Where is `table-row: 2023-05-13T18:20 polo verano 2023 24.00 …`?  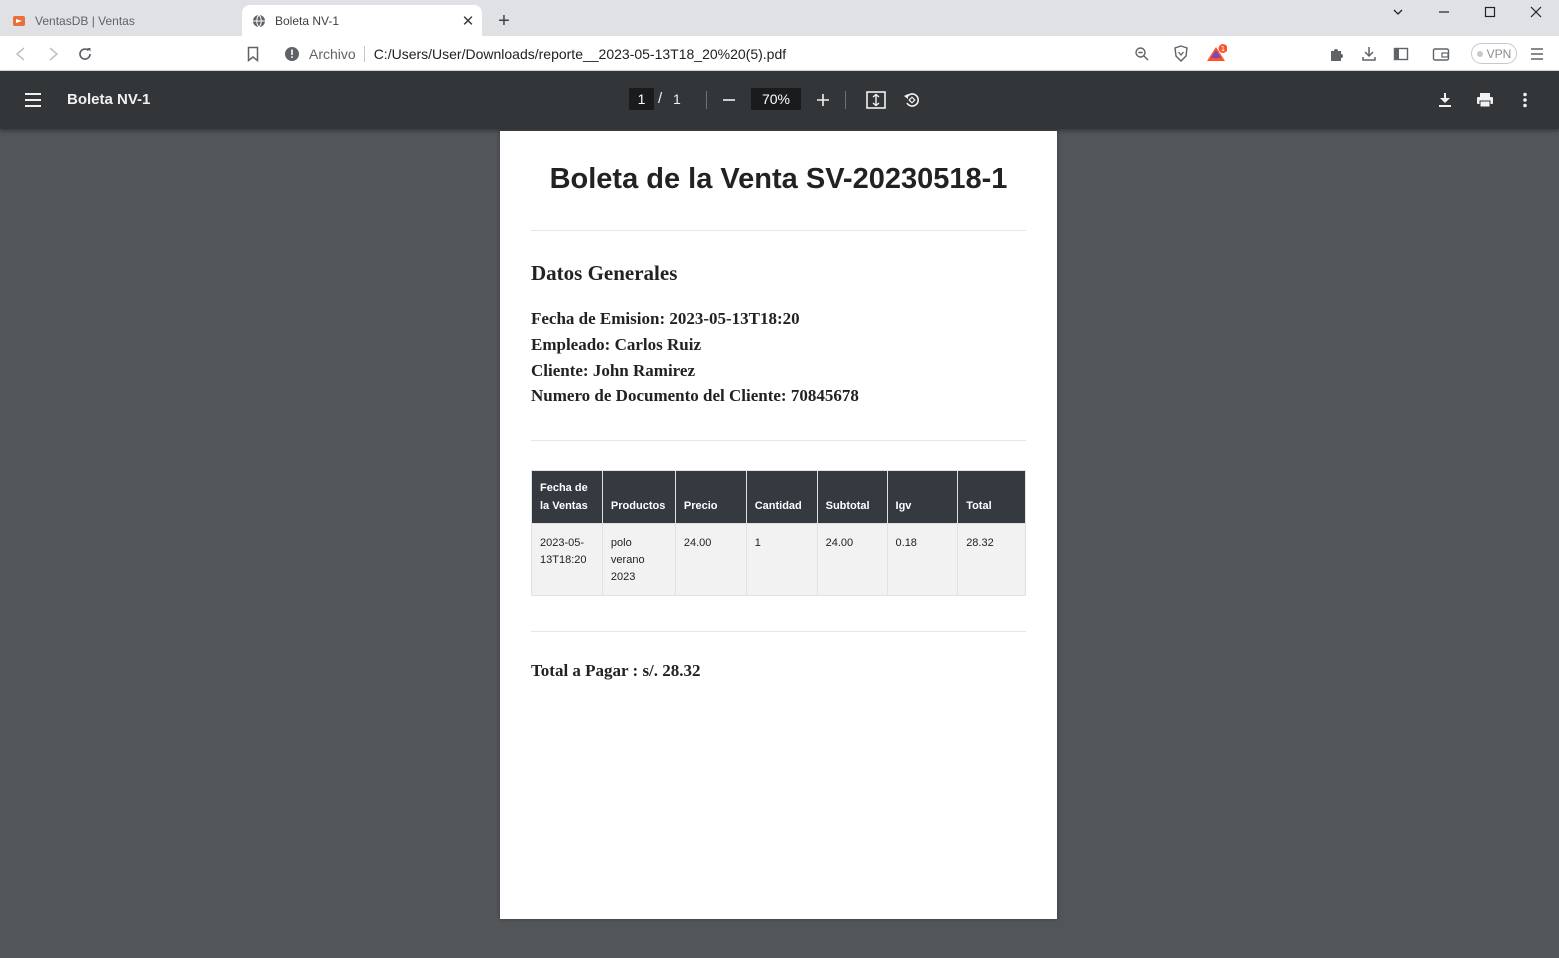
table-row: 2023-05-13T18:20 polo verano 2023 24.00 … is located at coordinates (778, 559).